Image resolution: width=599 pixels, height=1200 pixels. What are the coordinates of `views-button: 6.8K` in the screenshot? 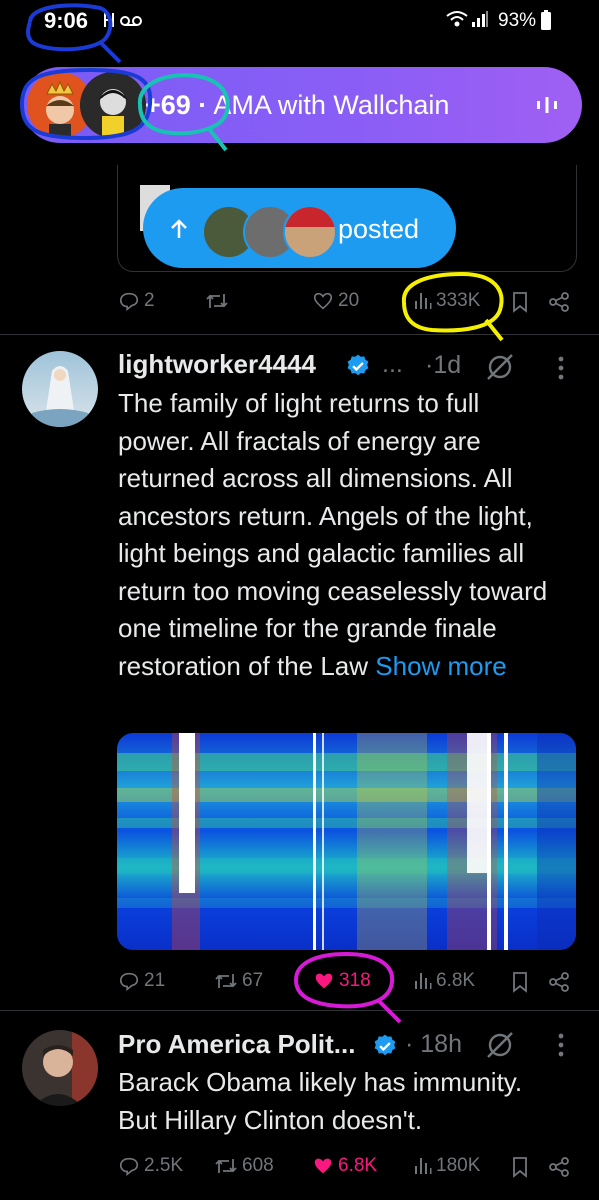 It's located at (444, 981).